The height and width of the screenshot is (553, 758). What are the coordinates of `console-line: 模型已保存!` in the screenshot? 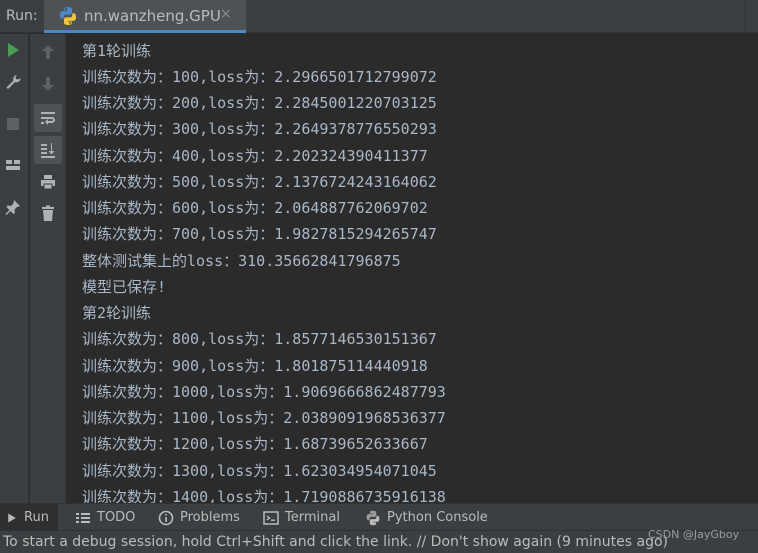 It's located at (124, 287).